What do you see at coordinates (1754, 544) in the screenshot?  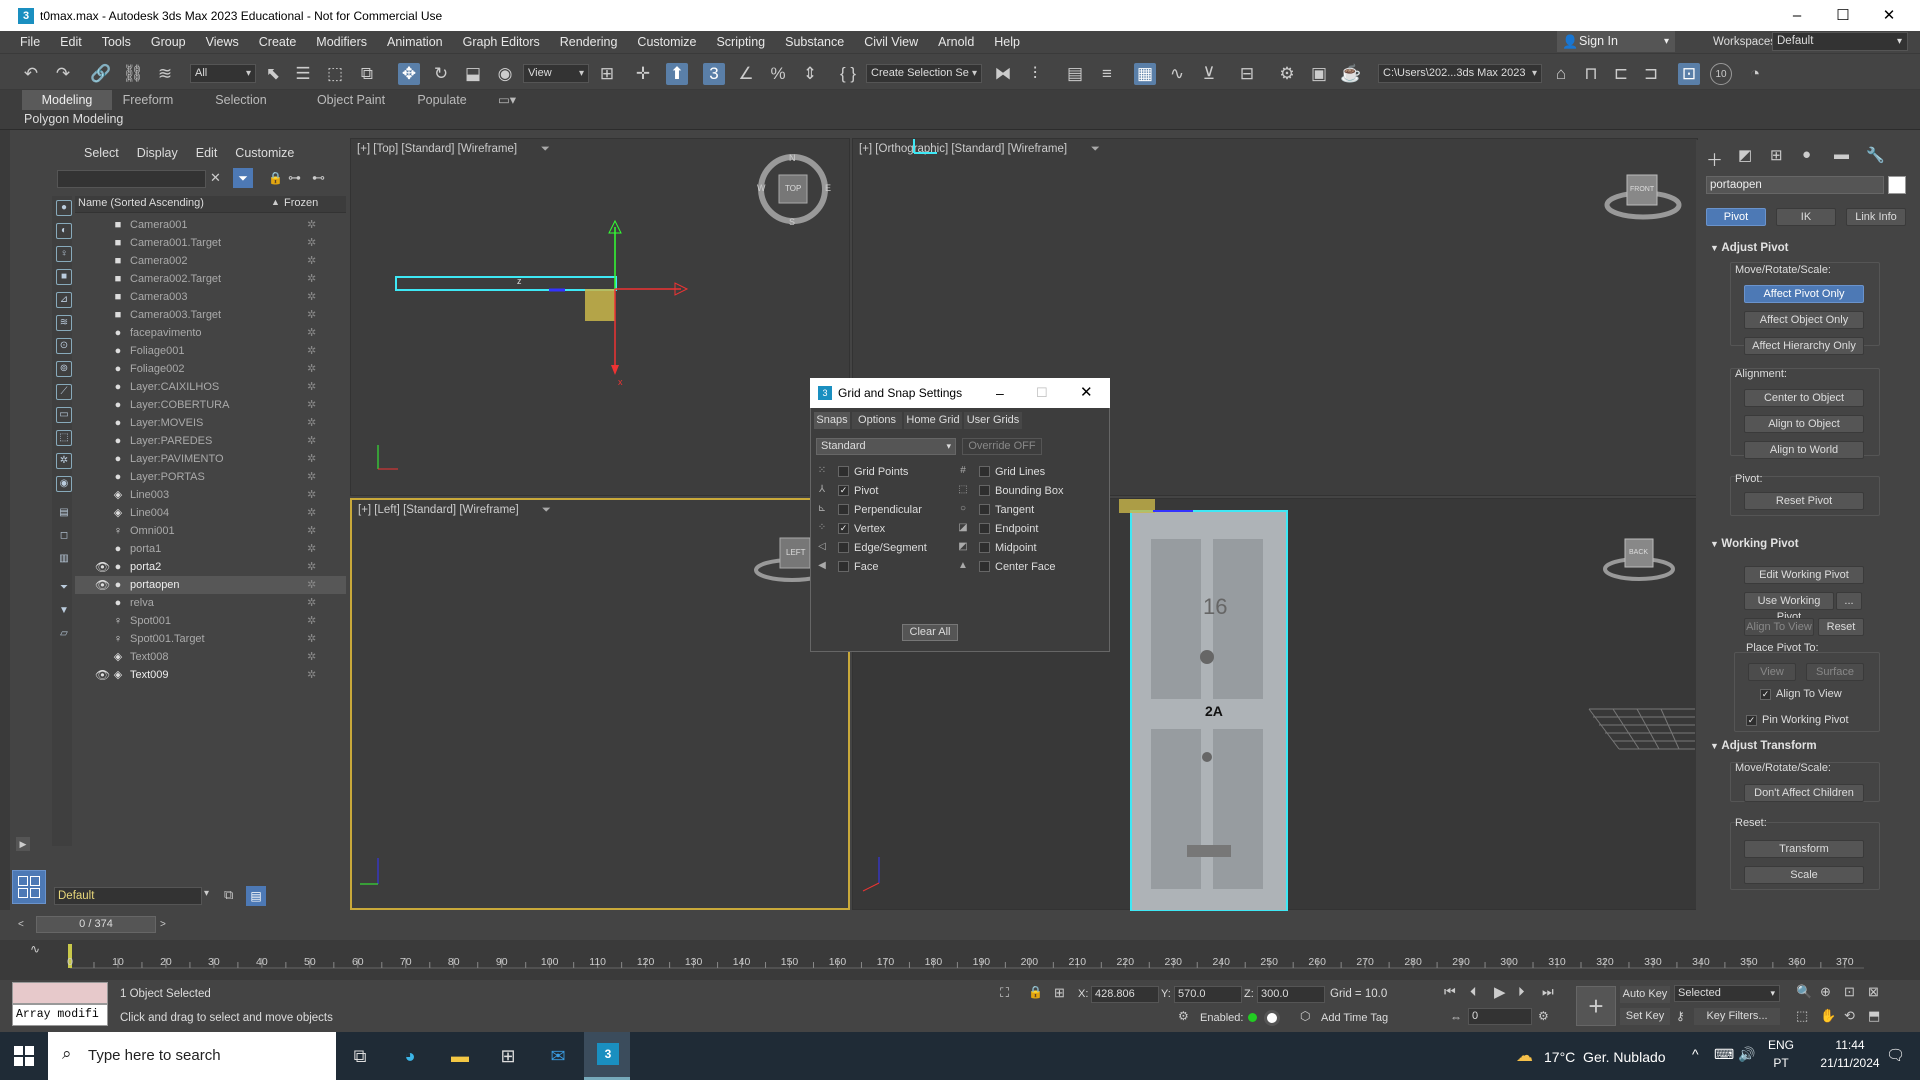 I see `working-pivot-rollout: ▼ Working Pivot` at bounding box center [1754, 544].